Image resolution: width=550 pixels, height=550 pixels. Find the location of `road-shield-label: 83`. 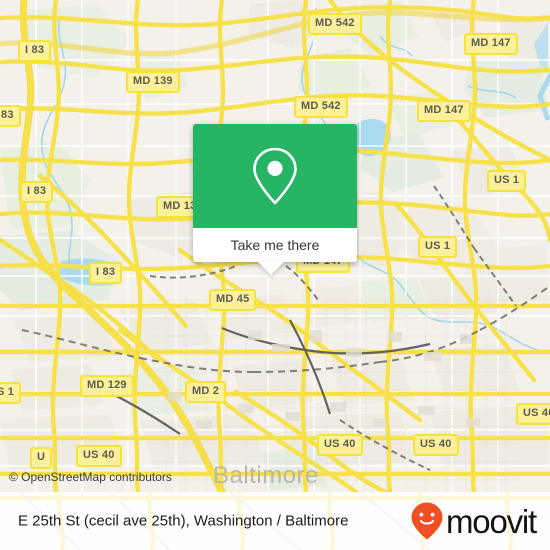

road-shield-label: 83 is located at coordinates (10, 116).